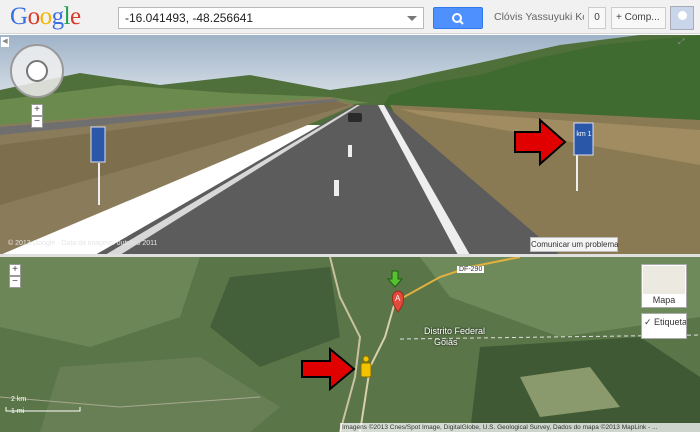 The width and height of the screenshot is (700, 432). Describe the element at coordinates (412, 18) in the screenshot. I see `search-dropdown-icon` at that location.